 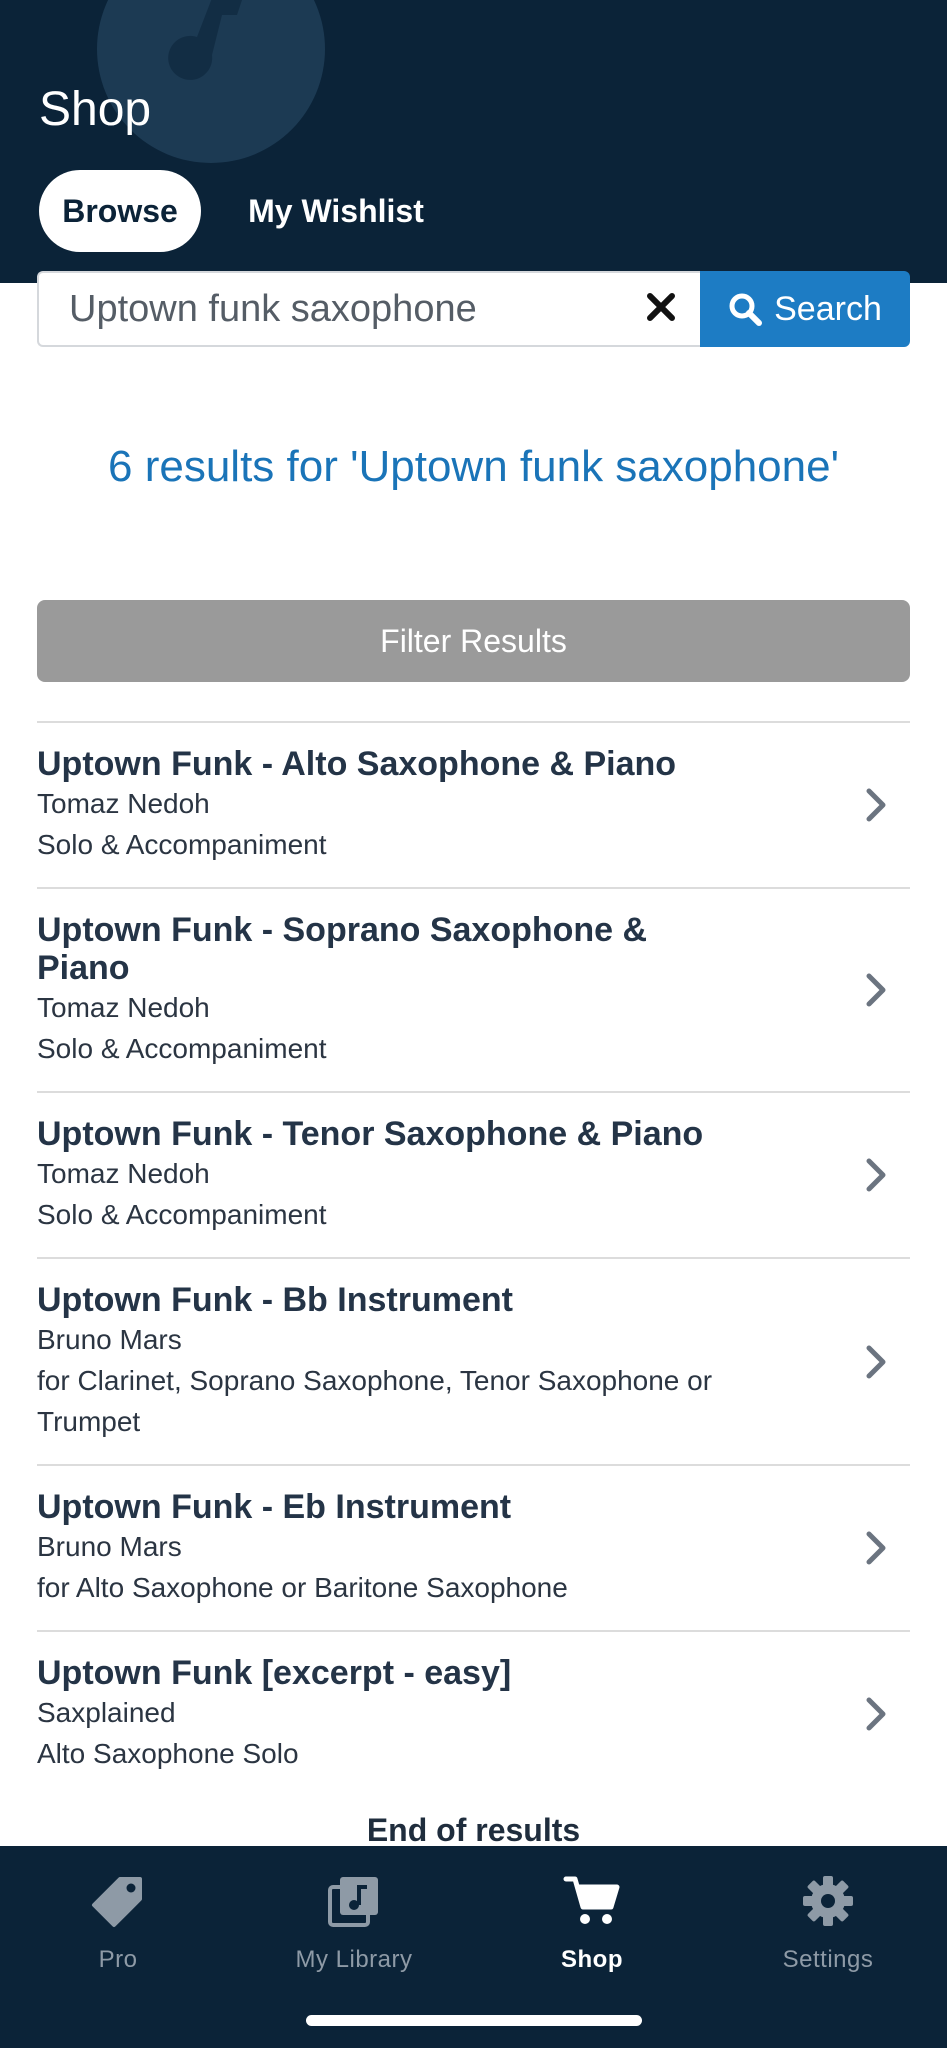 What do you see at coordinates (828, 308) in the screenshot?
I see `search-button-label: Search` at bounding box center [828, 308].